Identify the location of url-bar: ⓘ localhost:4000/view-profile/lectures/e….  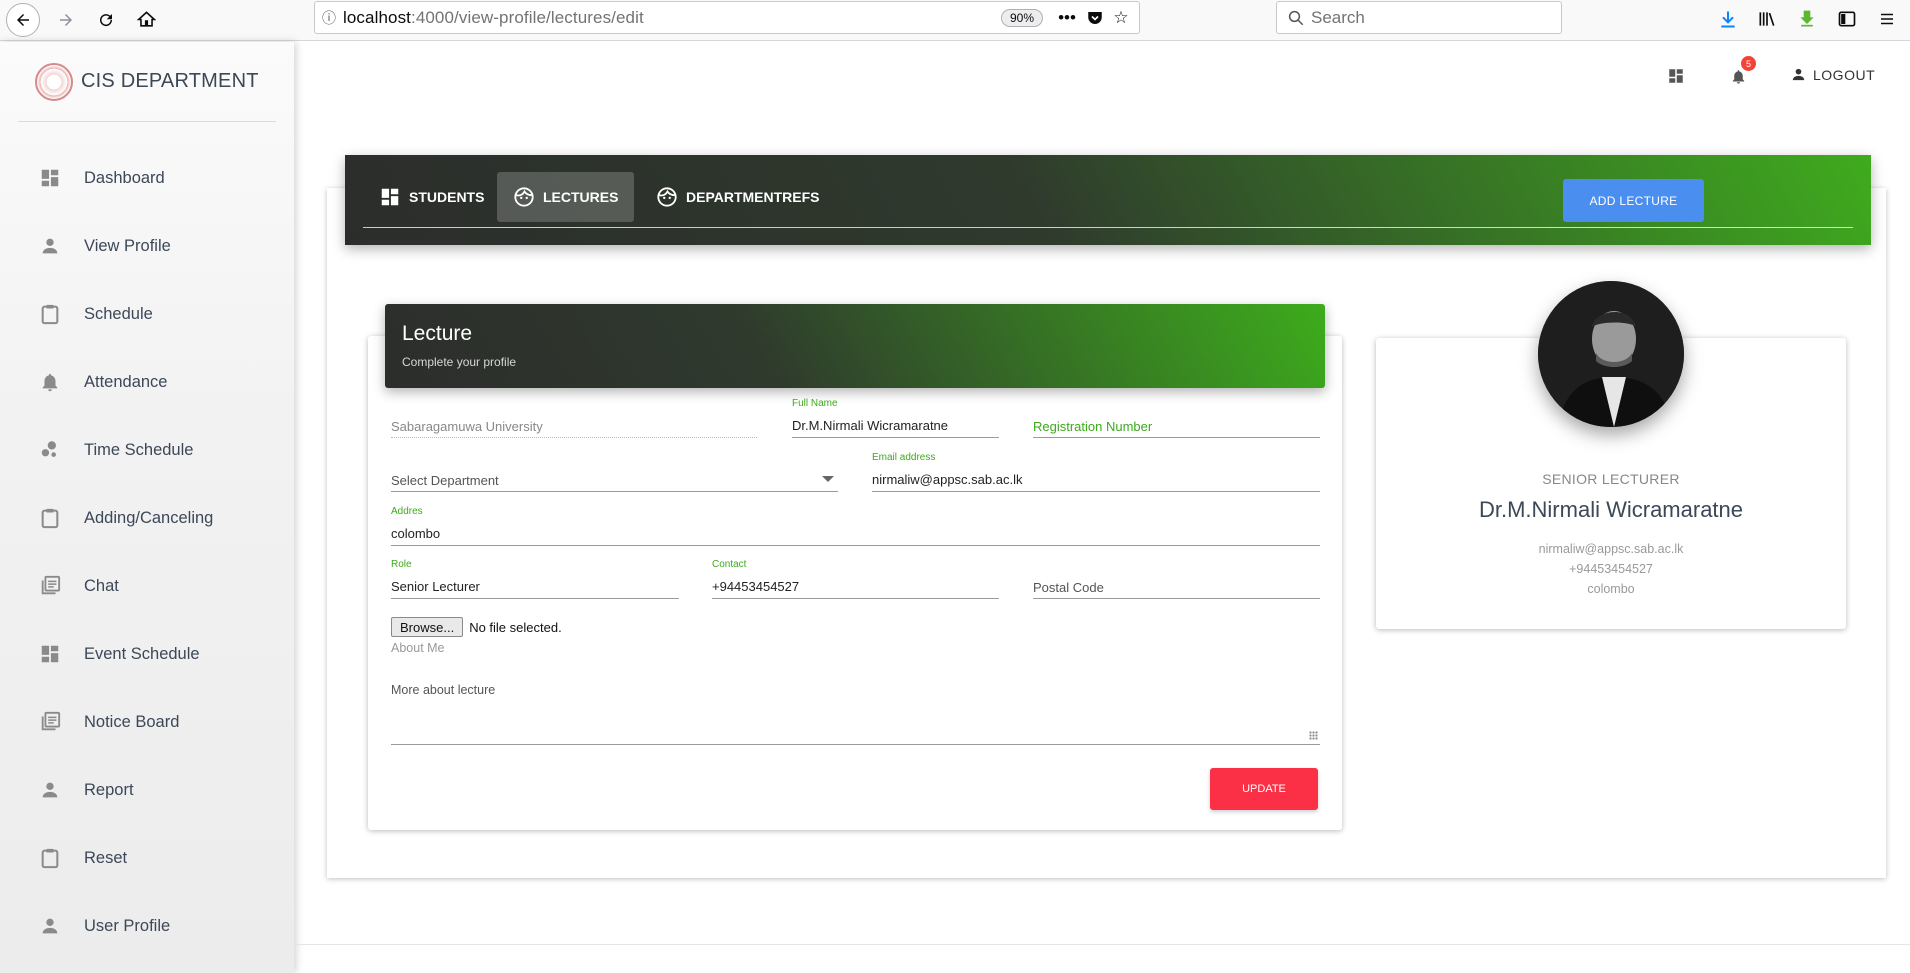
(727, 17).